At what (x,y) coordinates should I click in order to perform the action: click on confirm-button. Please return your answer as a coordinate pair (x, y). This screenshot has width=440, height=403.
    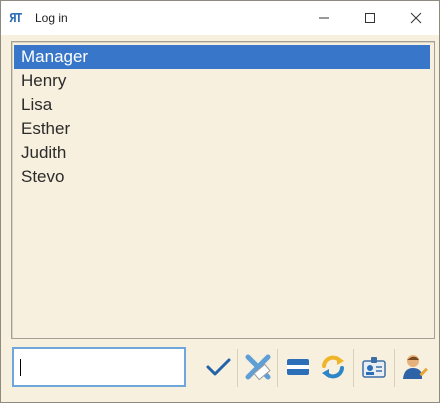
    Looking at the image, I should click on (218, 367).